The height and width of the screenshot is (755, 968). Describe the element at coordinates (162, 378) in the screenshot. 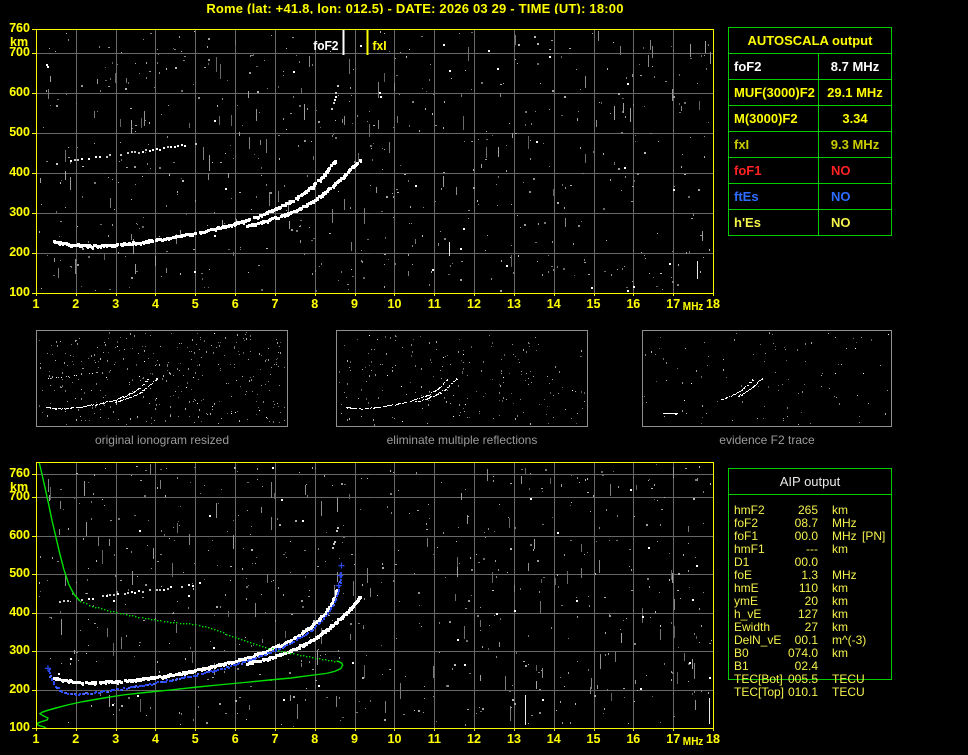

I see `thumbnail-original-ionogram` at that location.